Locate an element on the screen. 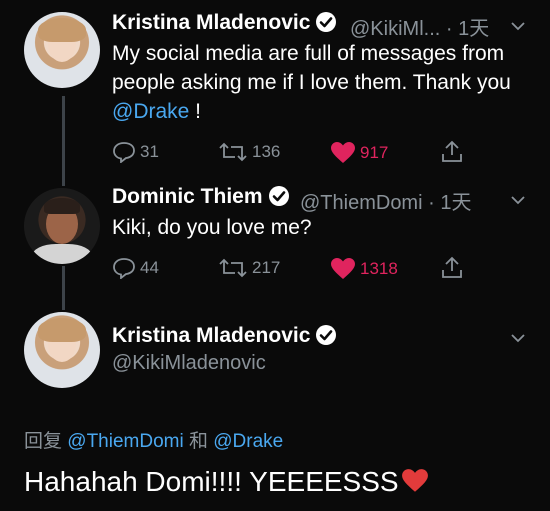 This screenshot has height=511, width=550. tweet-2-handle: @ThiemDomi · 1天 is located at coordinates (385, 200).